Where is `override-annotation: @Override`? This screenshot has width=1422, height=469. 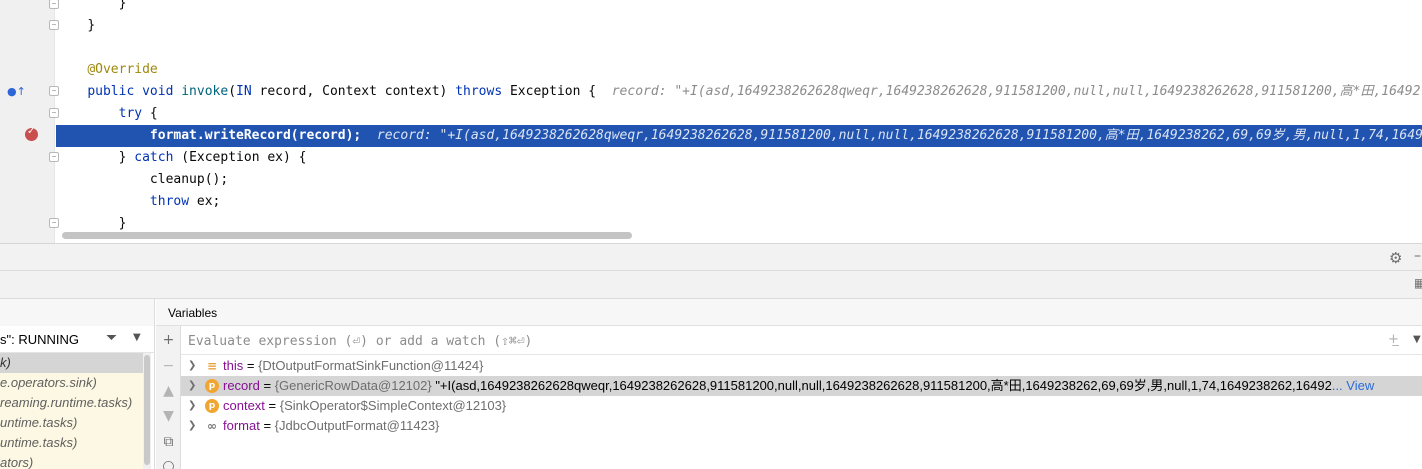
override-annotation: @Override is located at coordinates (122, 69).